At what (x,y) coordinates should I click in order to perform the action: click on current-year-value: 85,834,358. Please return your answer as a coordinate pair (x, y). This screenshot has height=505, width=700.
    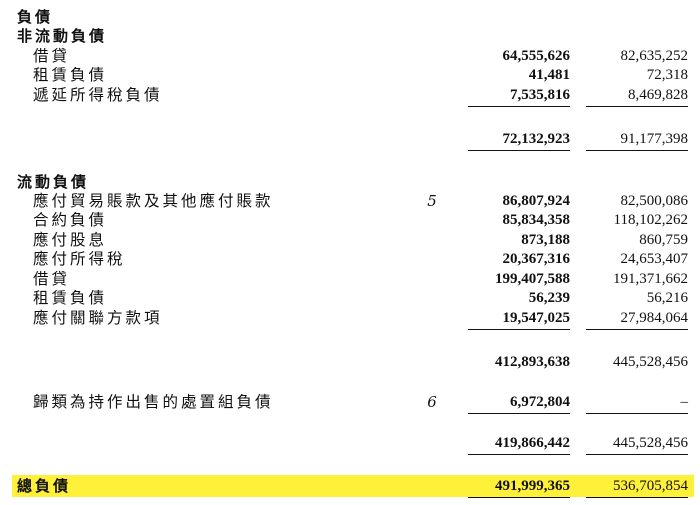
    Looking at the image, I should click on (536, 220).